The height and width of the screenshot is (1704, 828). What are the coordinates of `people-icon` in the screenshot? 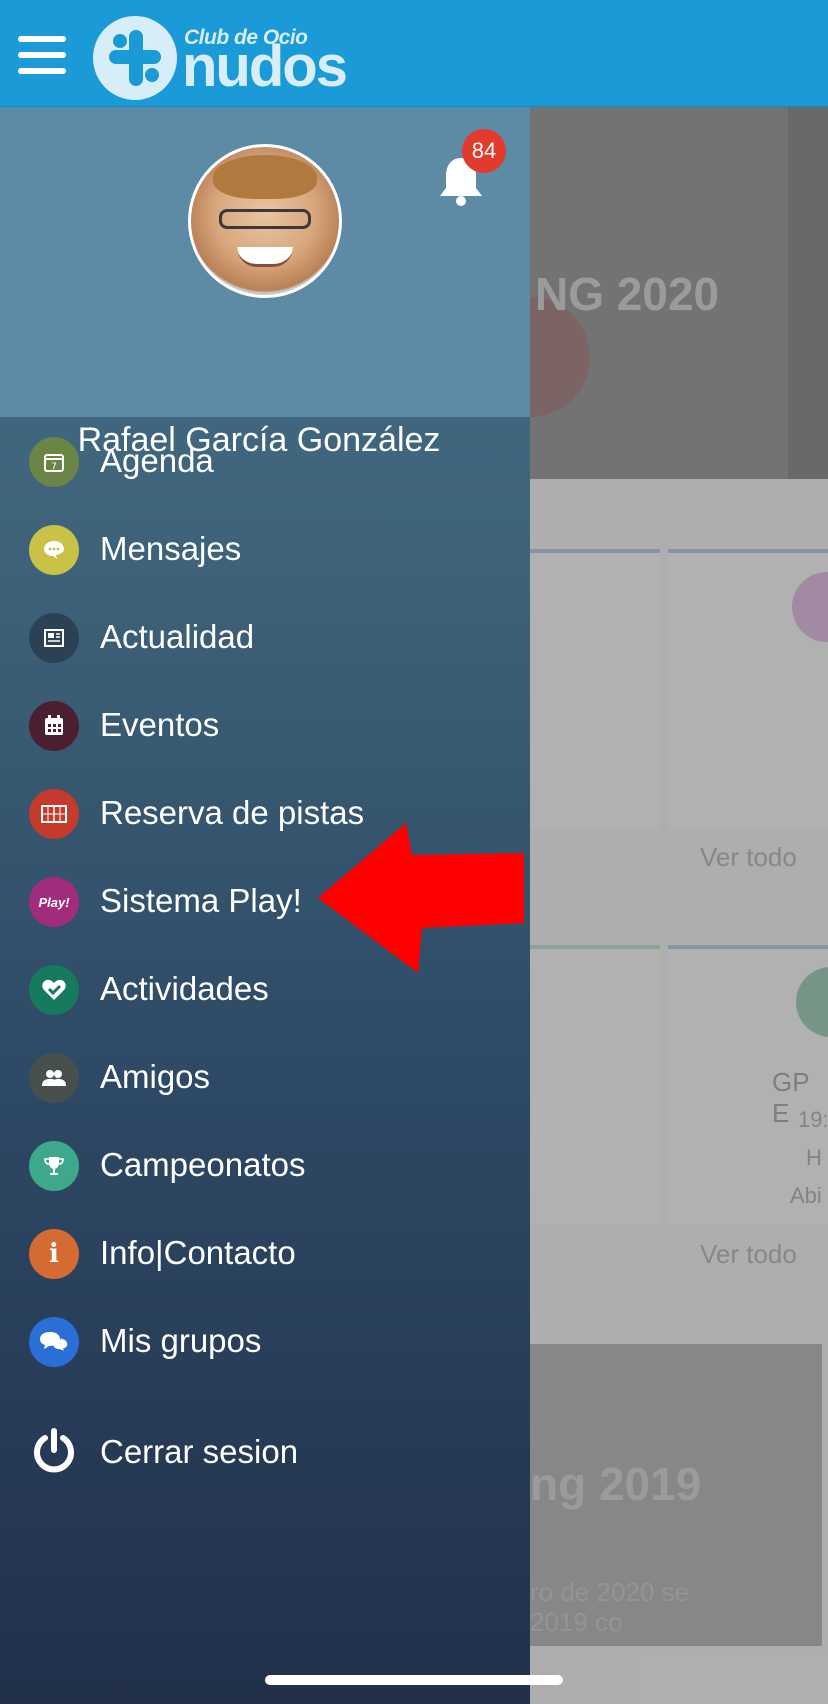 It's located at (54, 1078).